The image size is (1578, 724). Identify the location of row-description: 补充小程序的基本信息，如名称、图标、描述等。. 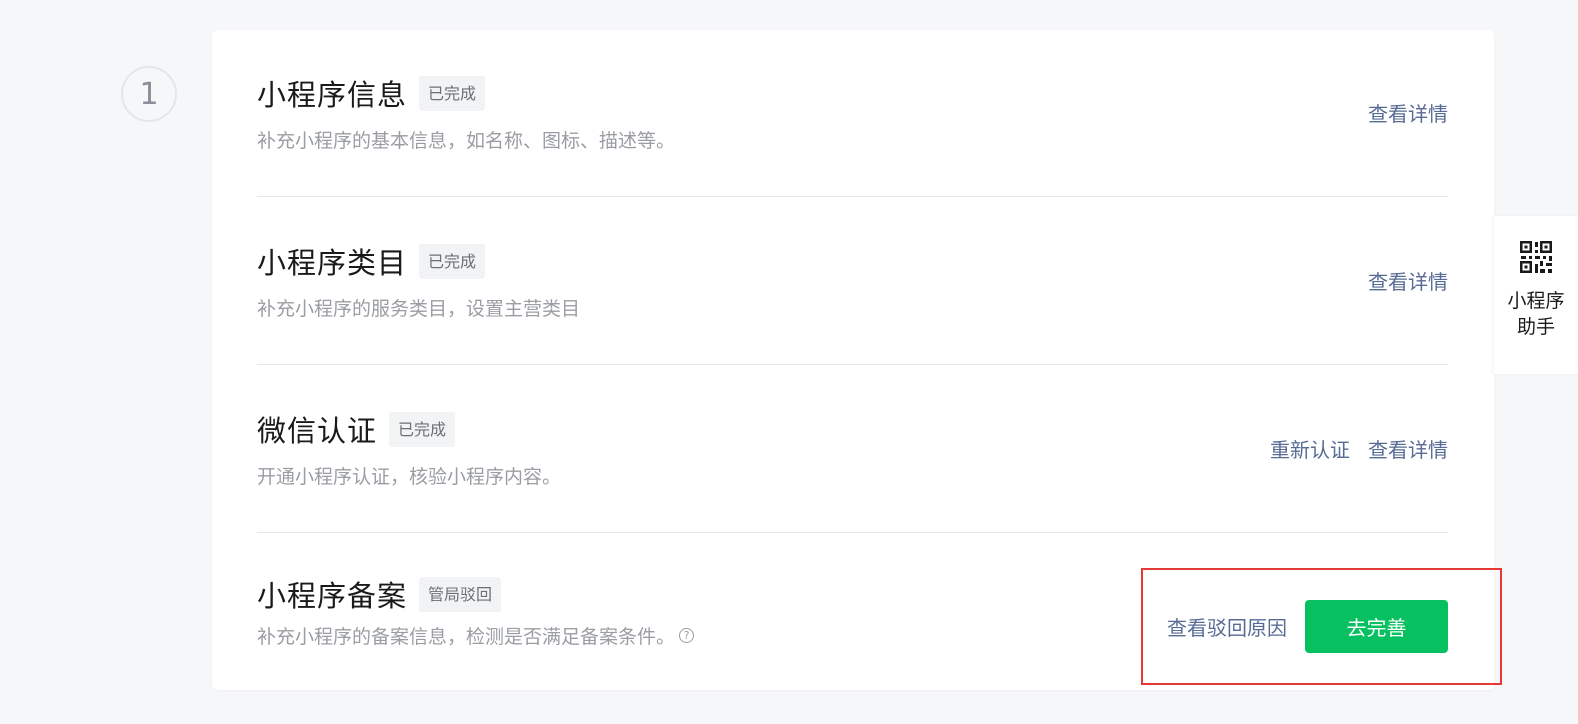
(466, 141).